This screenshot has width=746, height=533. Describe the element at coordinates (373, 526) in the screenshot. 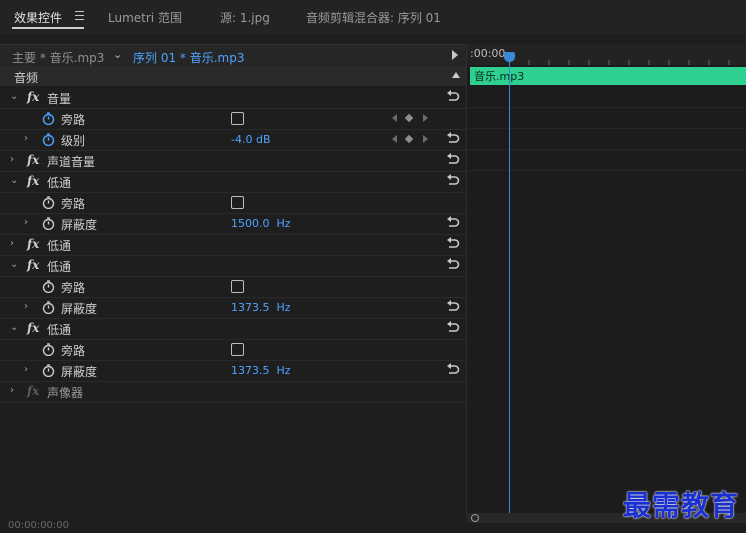

I see `footer-bar: 00:00:00:00` at that location.